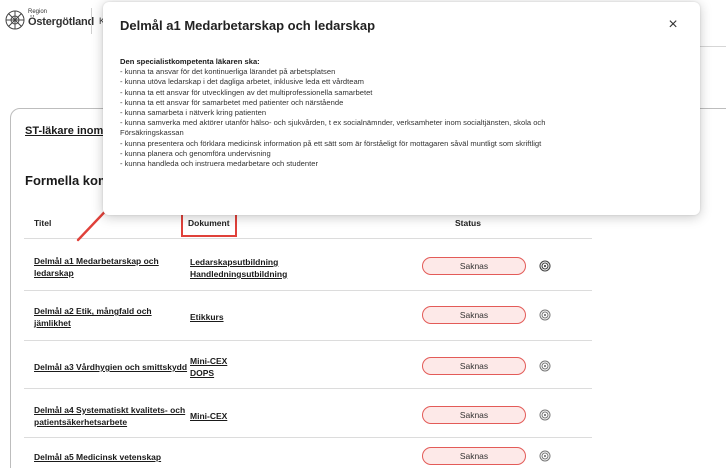  Describe the element at coordinates (190, 61) in the screenshot. I see `modal-intro: Den specialistkompetenta läkaren ska:` at that location.